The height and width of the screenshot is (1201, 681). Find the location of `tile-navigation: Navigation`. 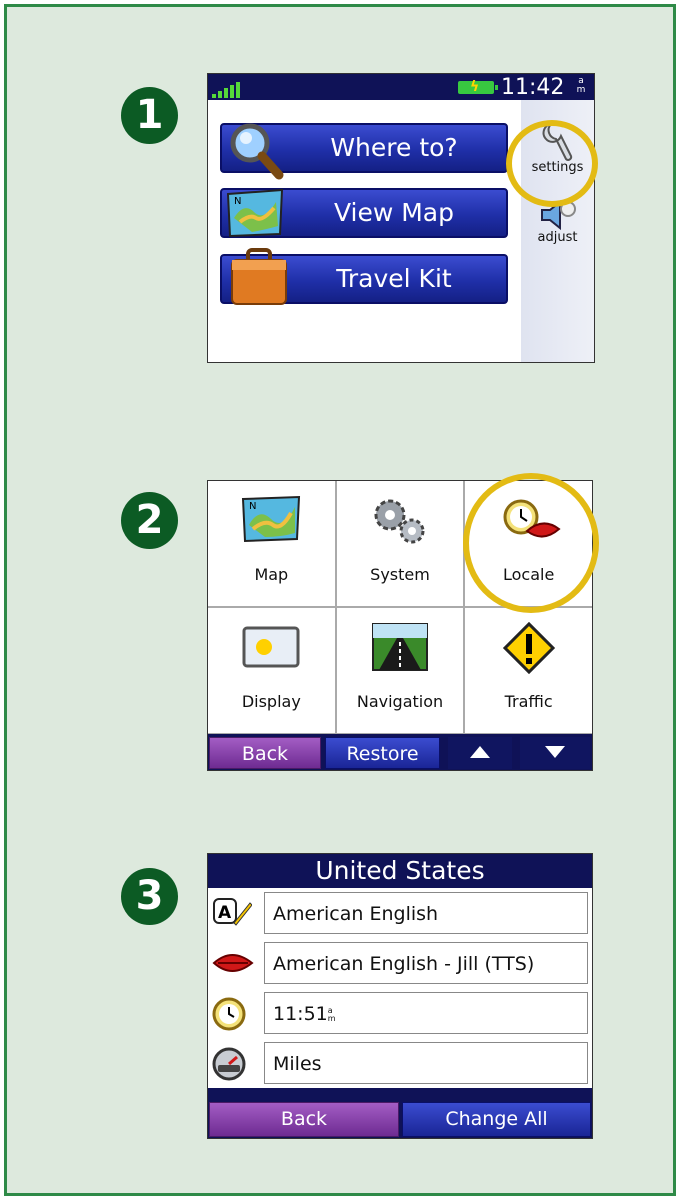

tile-navigation: Navigation is located at coordinates (400, 670).